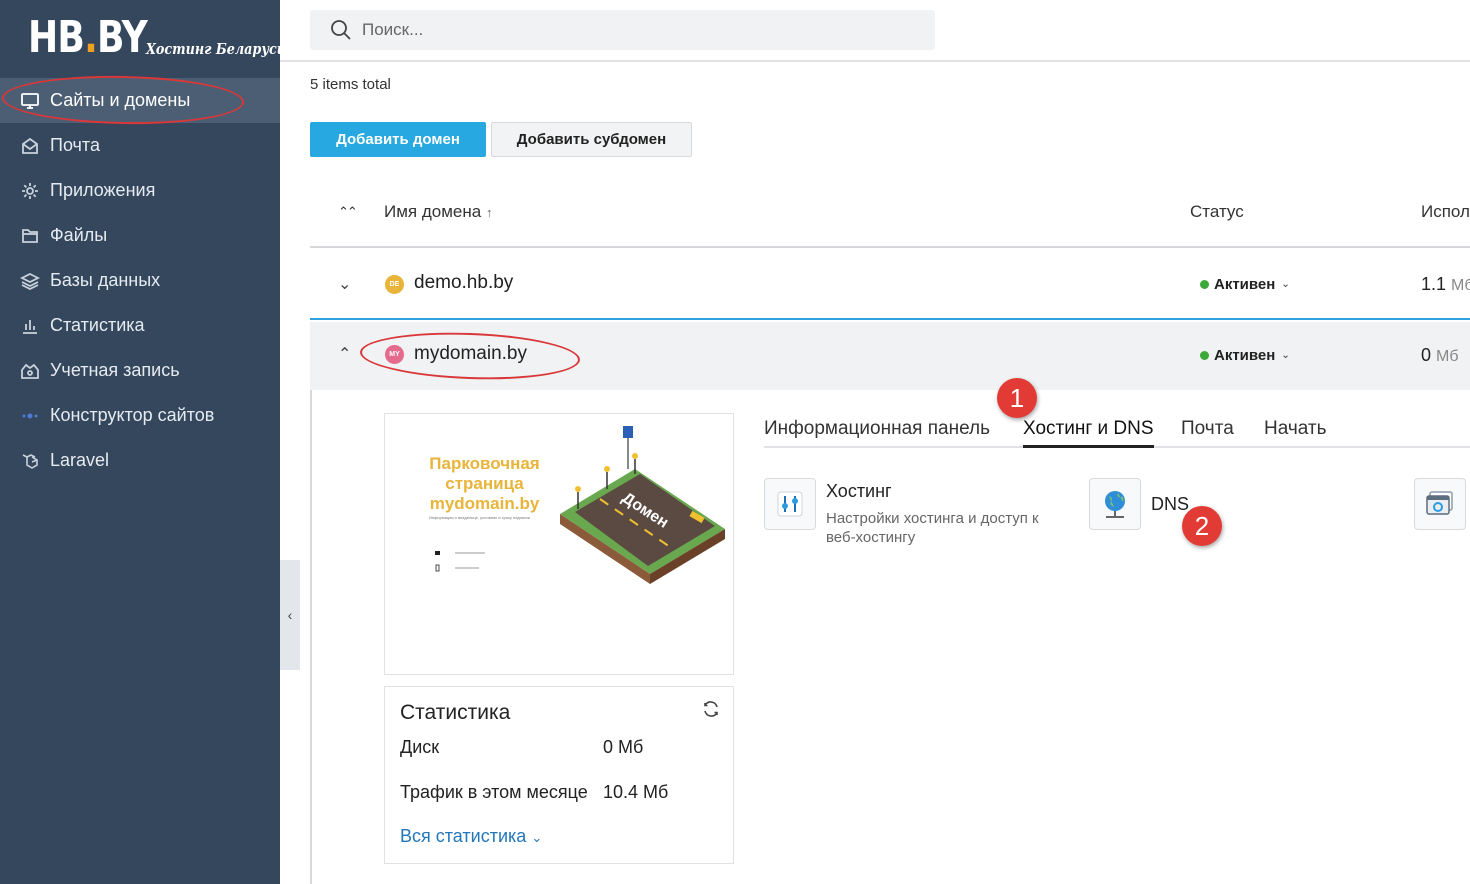 The height and width of the screenshot is (884, 1470). Describe the element at coordinates (1202, 526) in the screenshot. I see `annotation-marker-2: 2` at that location.